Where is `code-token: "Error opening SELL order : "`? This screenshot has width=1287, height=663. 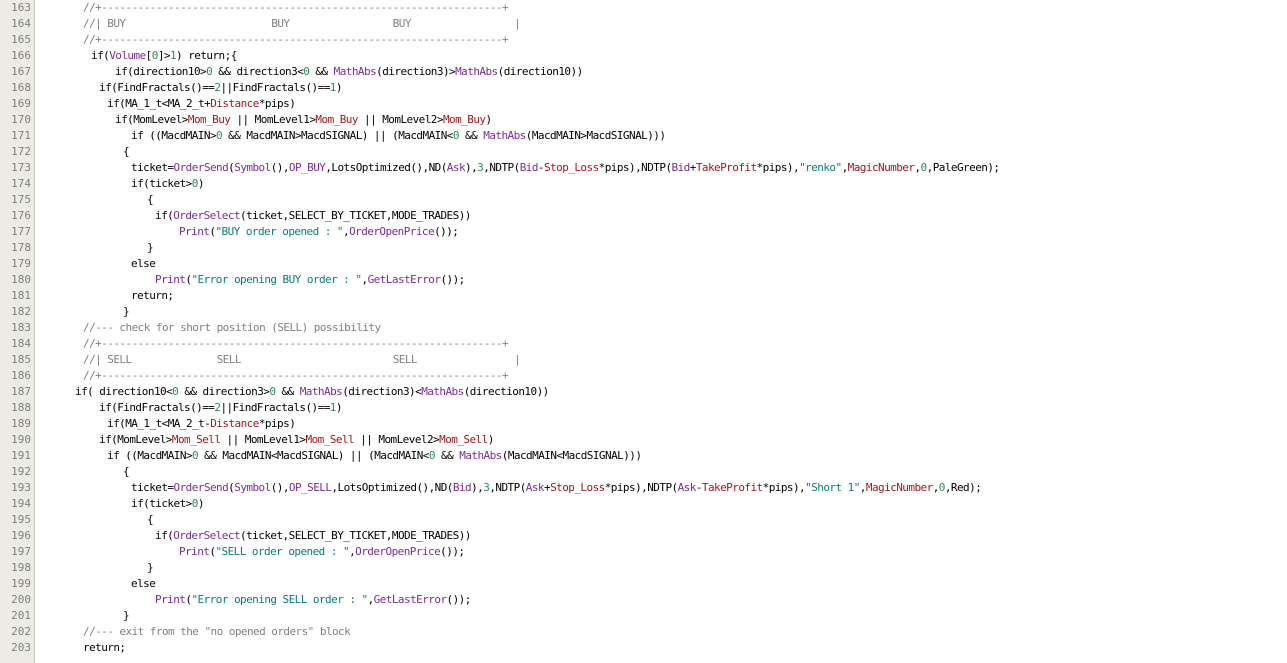 code-token: "Error opening SELL order : " is located at coordinates (279, 599).